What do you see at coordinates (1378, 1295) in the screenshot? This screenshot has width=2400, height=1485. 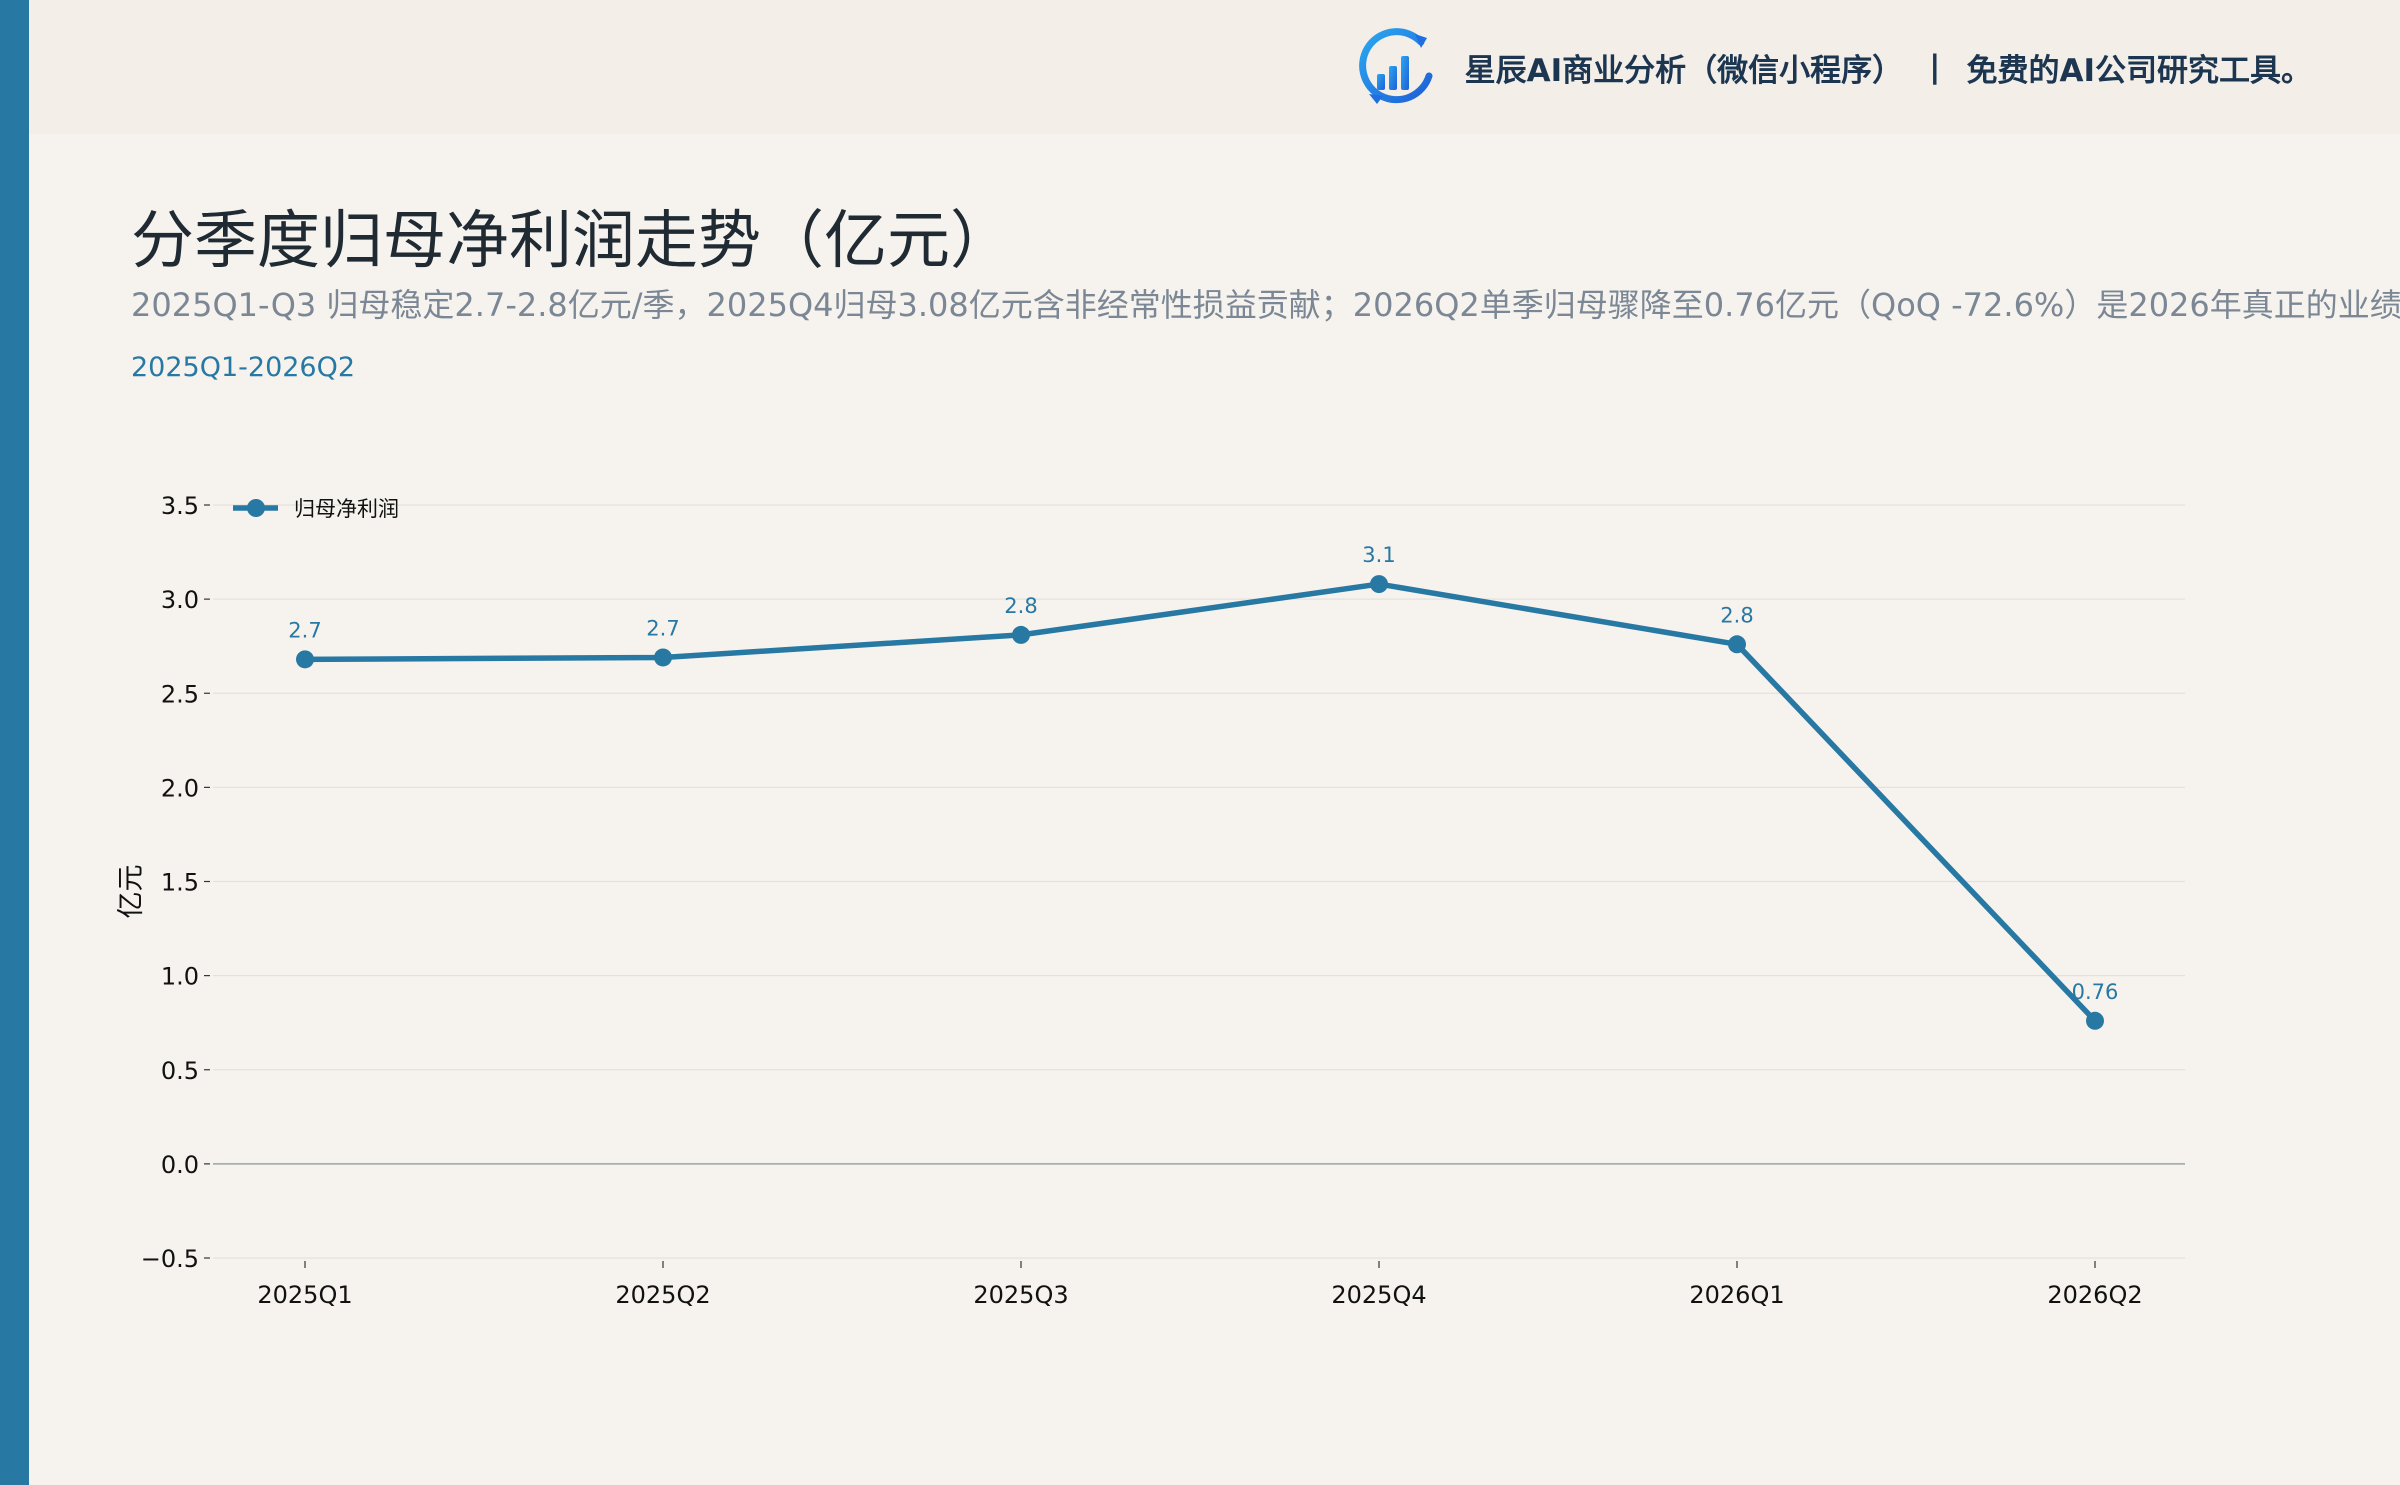 I see `x-tick-label: 2025Q4` at bounding box center [1378, 1295].